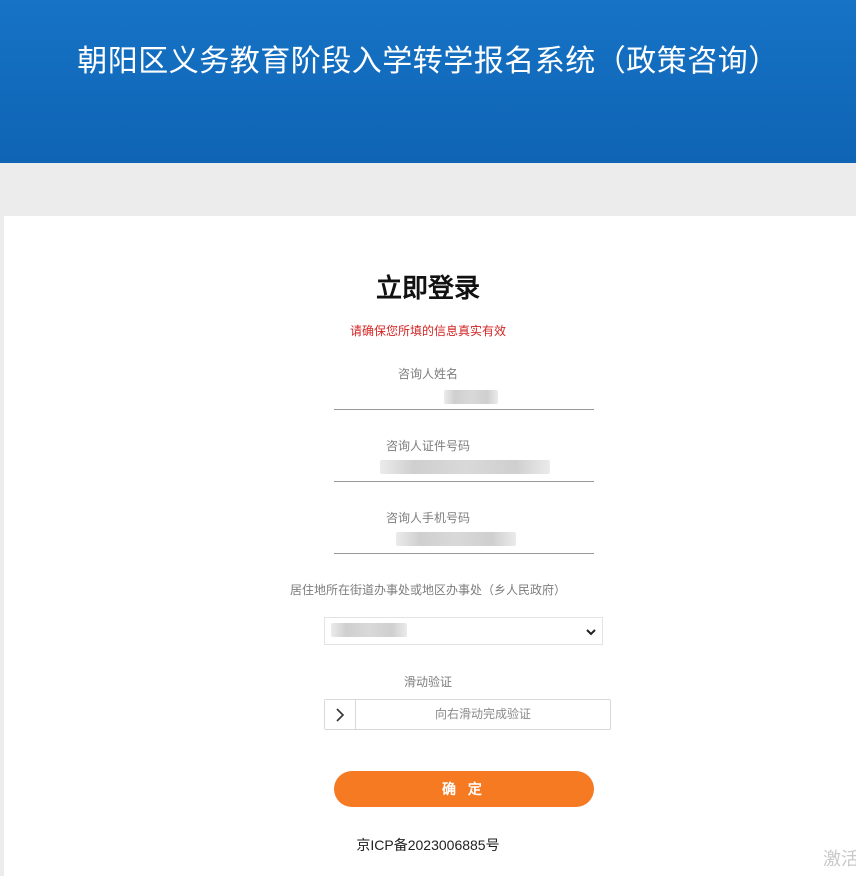 Image resolution: width=856 pixels, height=876 pixels. I want to click on phone-input, so click(464, 541).